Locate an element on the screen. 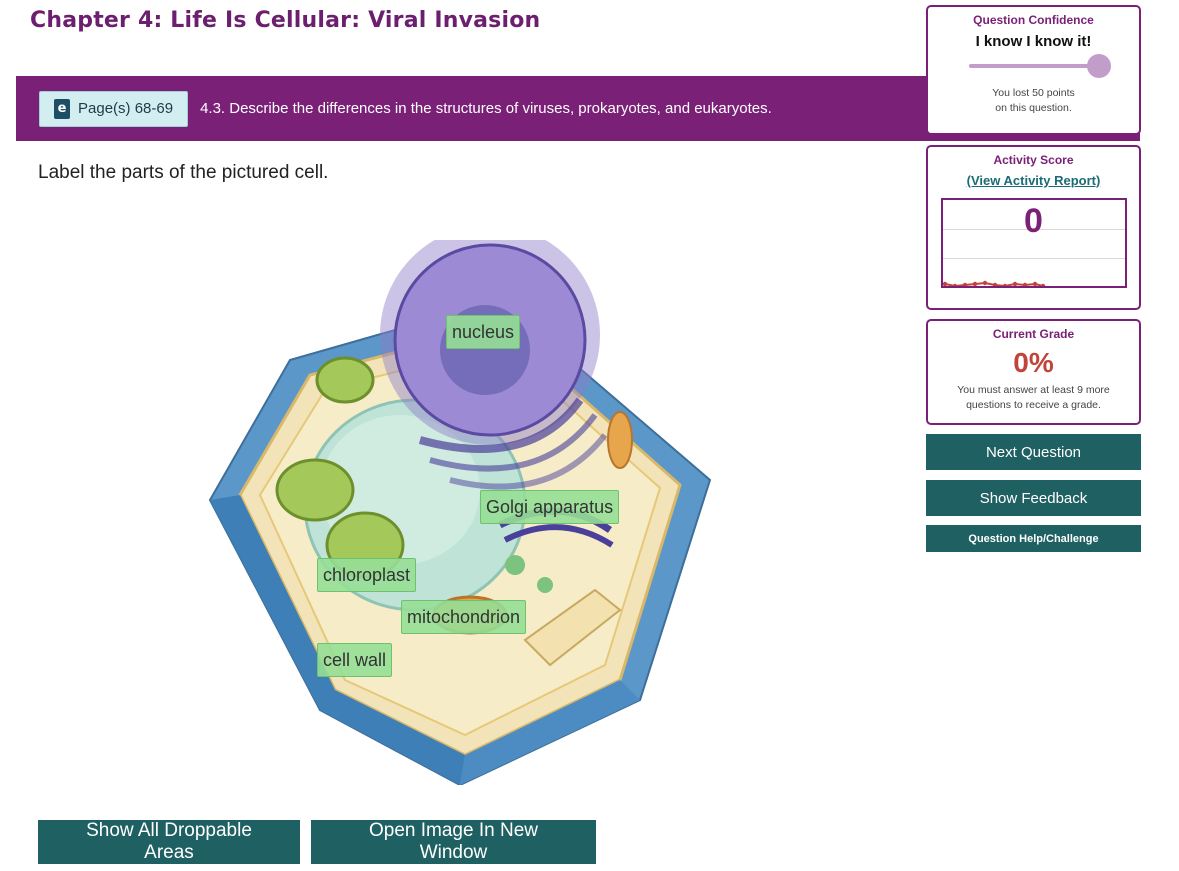 The image size is (1179, 871). confidence-note-line2: on this question. is located at coordinates (1033, 108).